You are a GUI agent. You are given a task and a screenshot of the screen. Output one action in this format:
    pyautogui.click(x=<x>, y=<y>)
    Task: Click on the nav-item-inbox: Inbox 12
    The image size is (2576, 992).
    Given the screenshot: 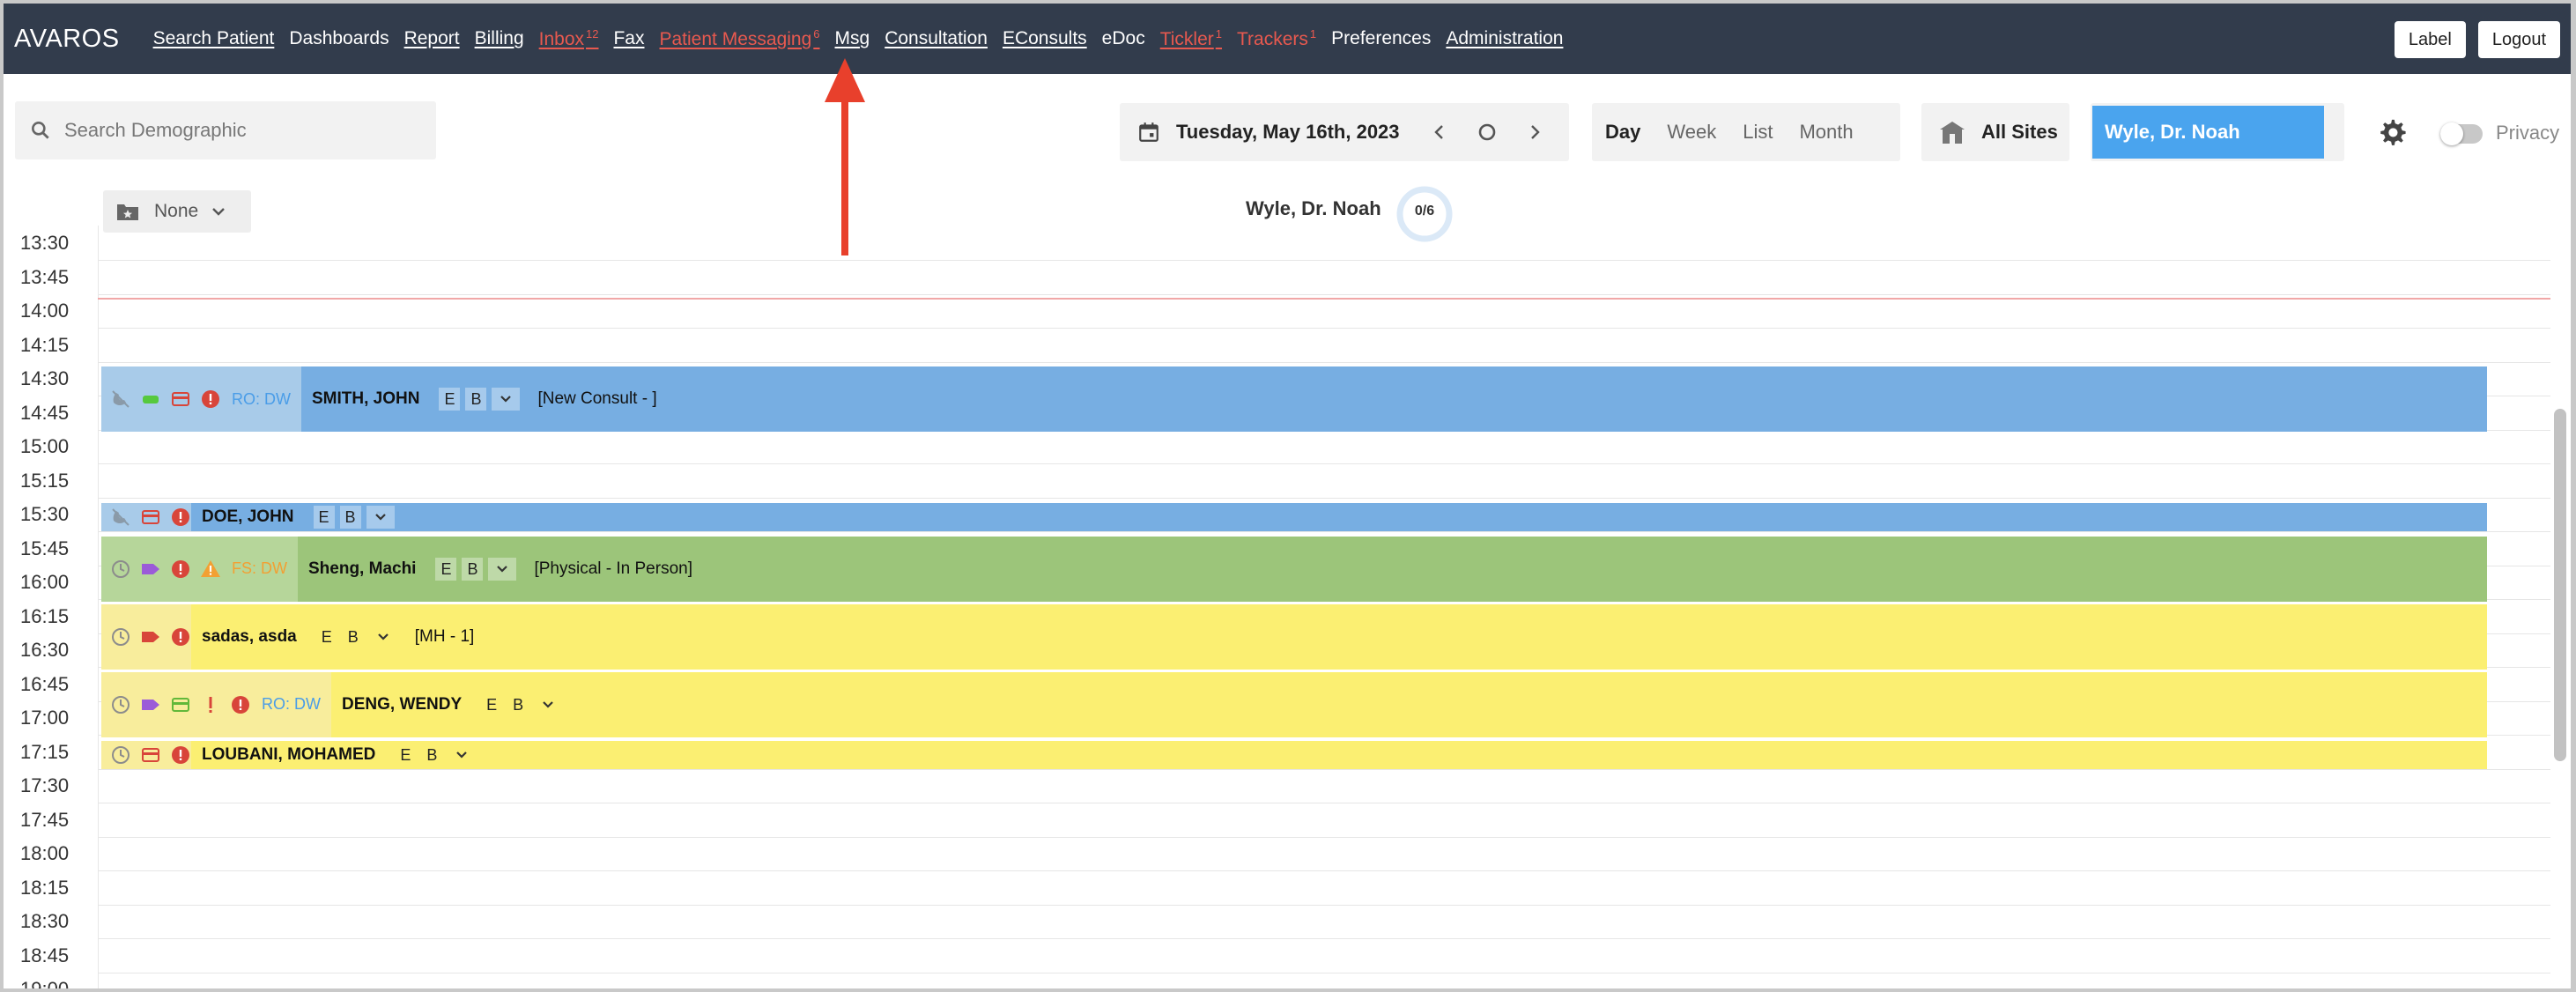 What is the action you would take?
    pyautogui.click(x=569, y=38)
    